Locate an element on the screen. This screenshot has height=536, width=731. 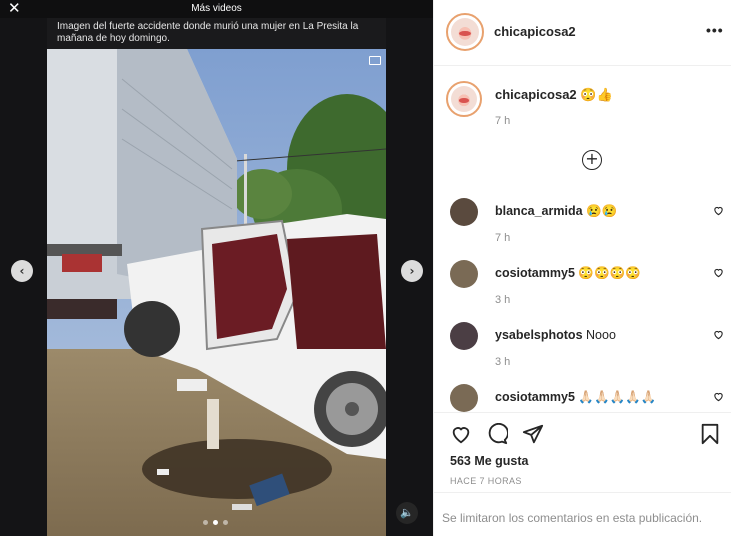
share-icon is located at coordinates (533, 434).